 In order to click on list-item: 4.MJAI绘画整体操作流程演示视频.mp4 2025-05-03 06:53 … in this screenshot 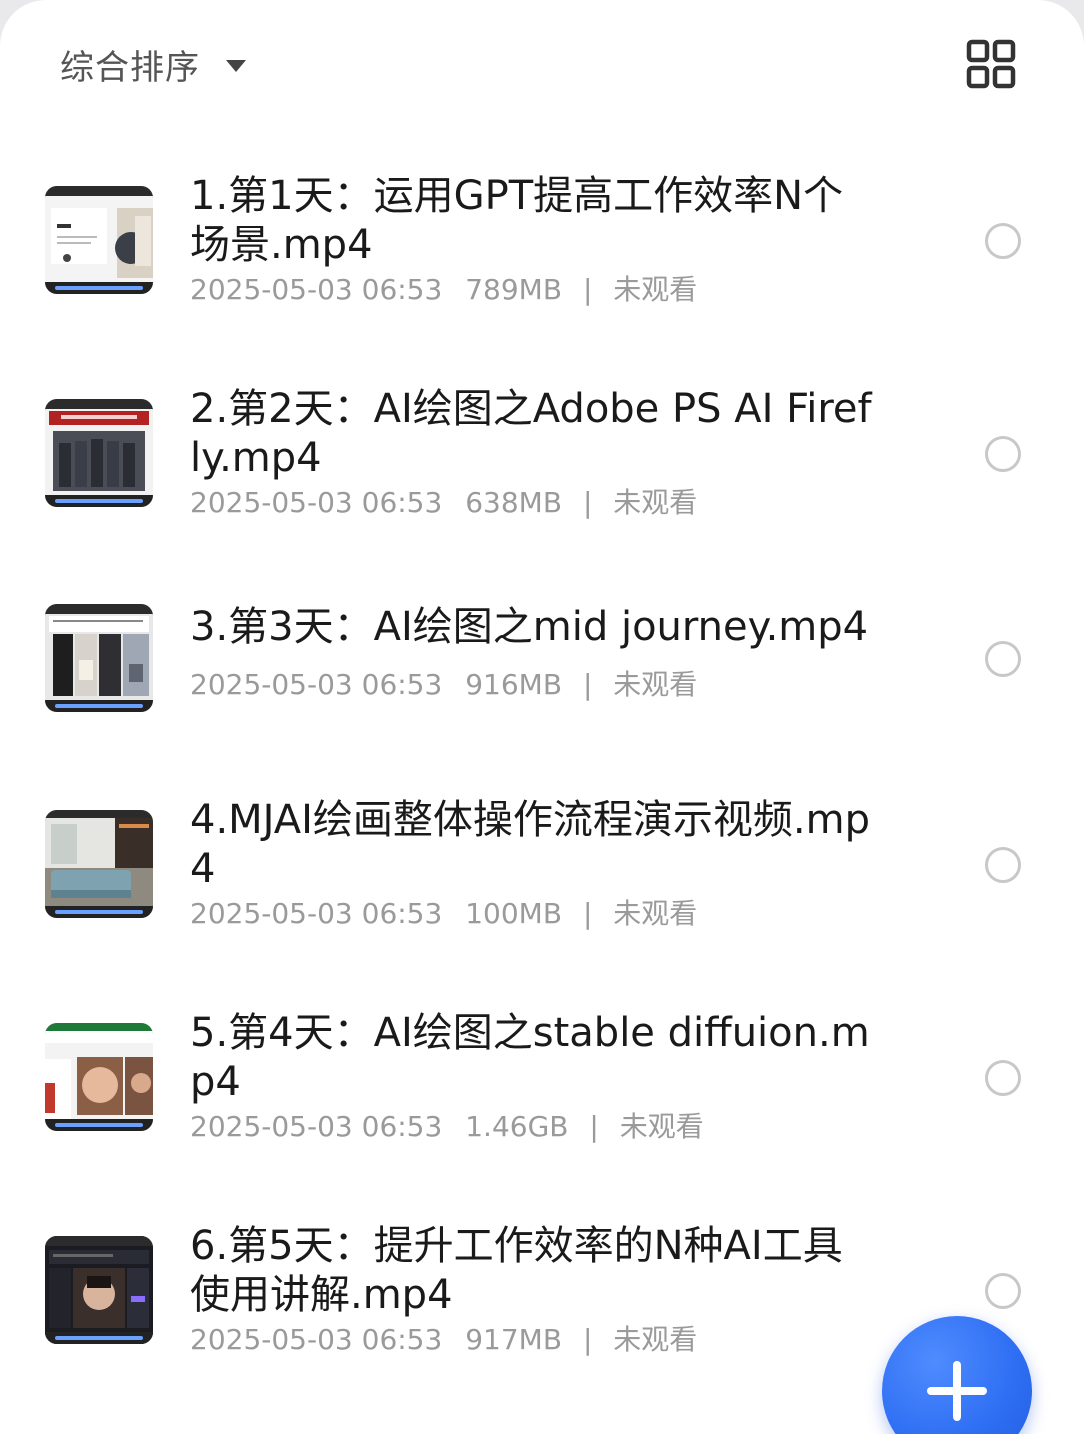, I will do `click(542, 884)`.